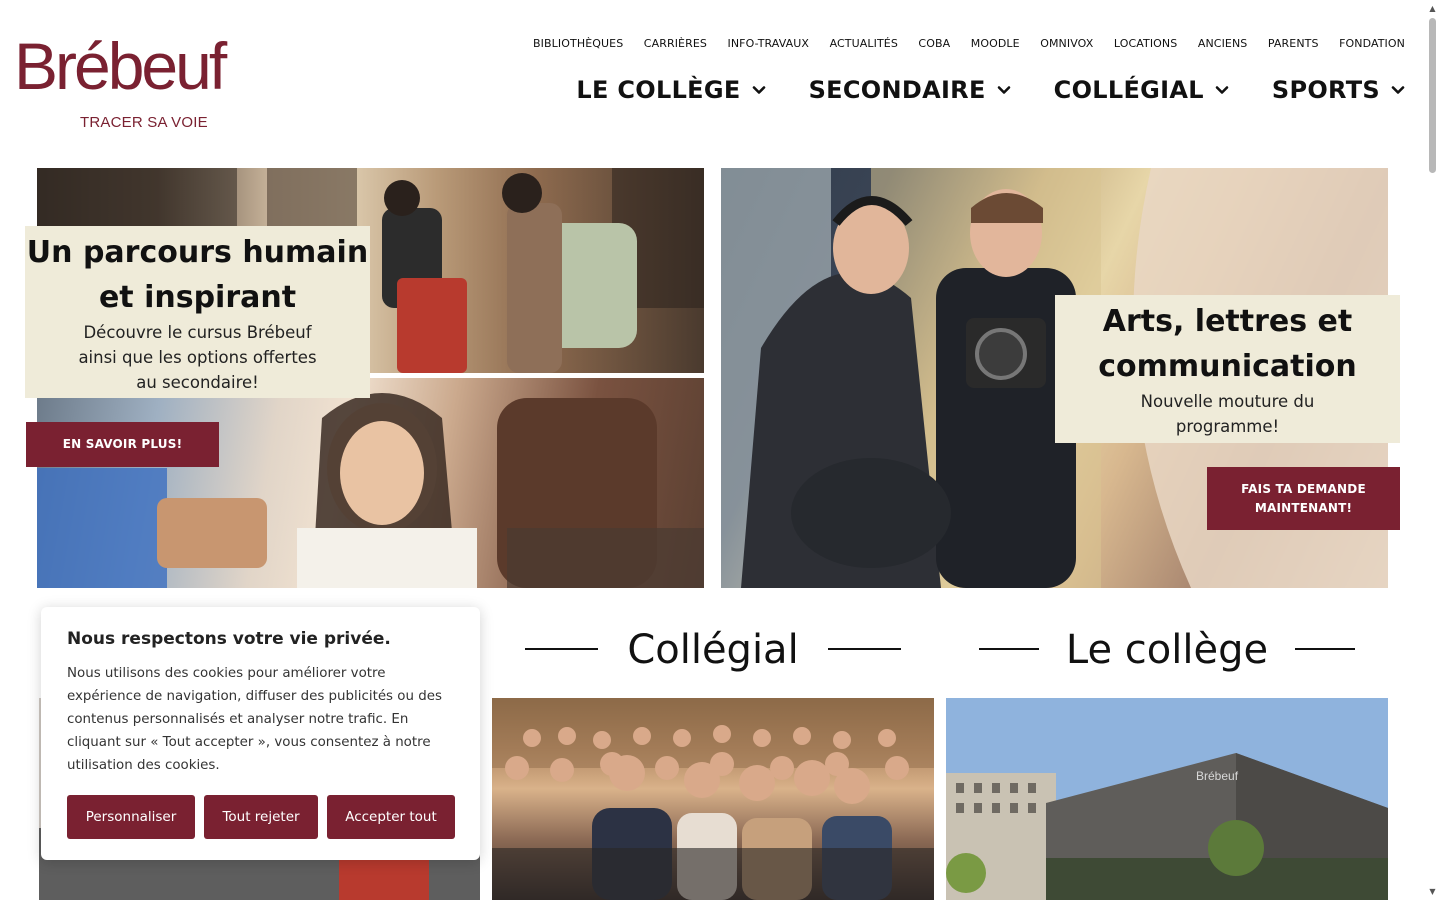 The image size is (1440, 900). Describe the element at coordinates (1227, 401) in the screenshot. I see `hero-arts-subtitle-line1: Nouvelle mouture du` at that location.